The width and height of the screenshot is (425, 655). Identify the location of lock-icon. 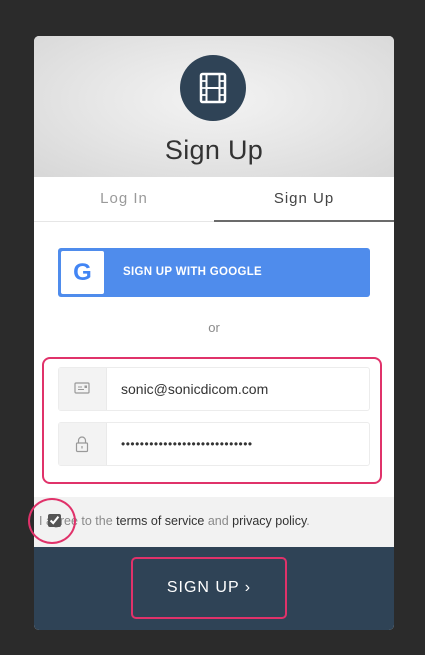
(82, 444).